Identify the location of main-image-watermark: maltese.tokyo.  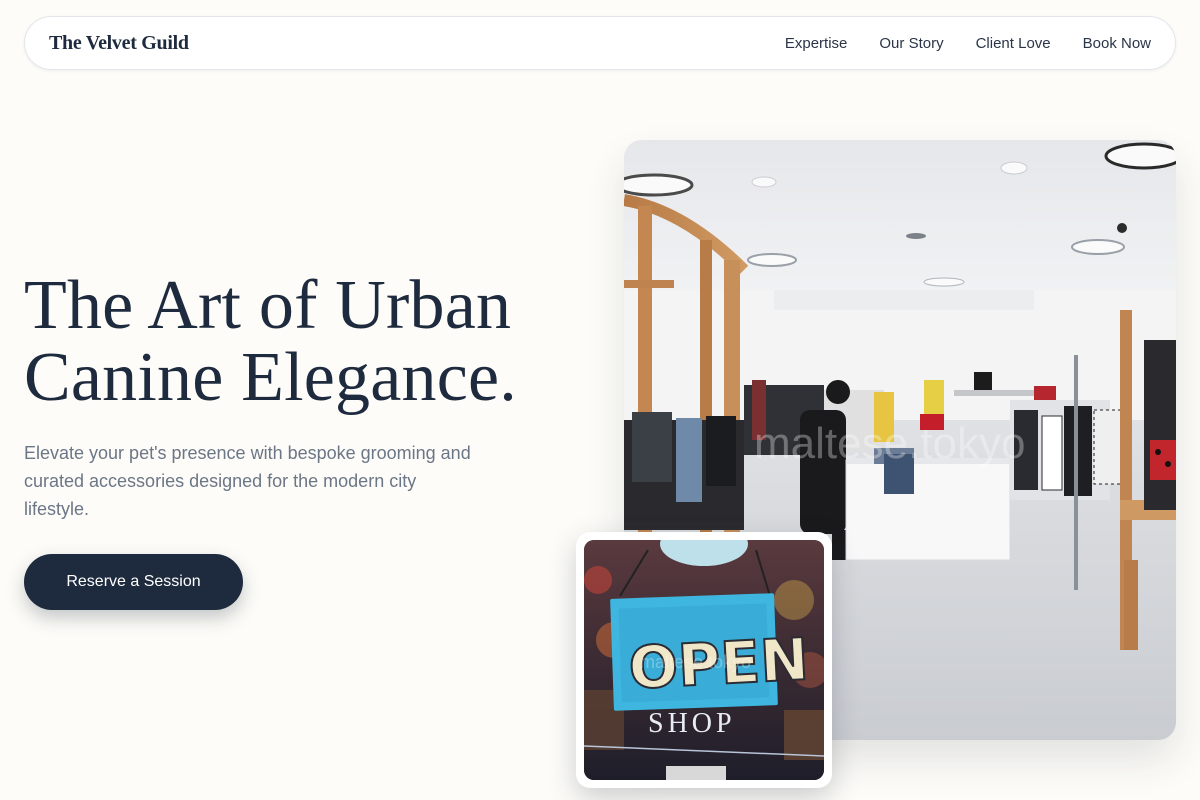
(889, 443).